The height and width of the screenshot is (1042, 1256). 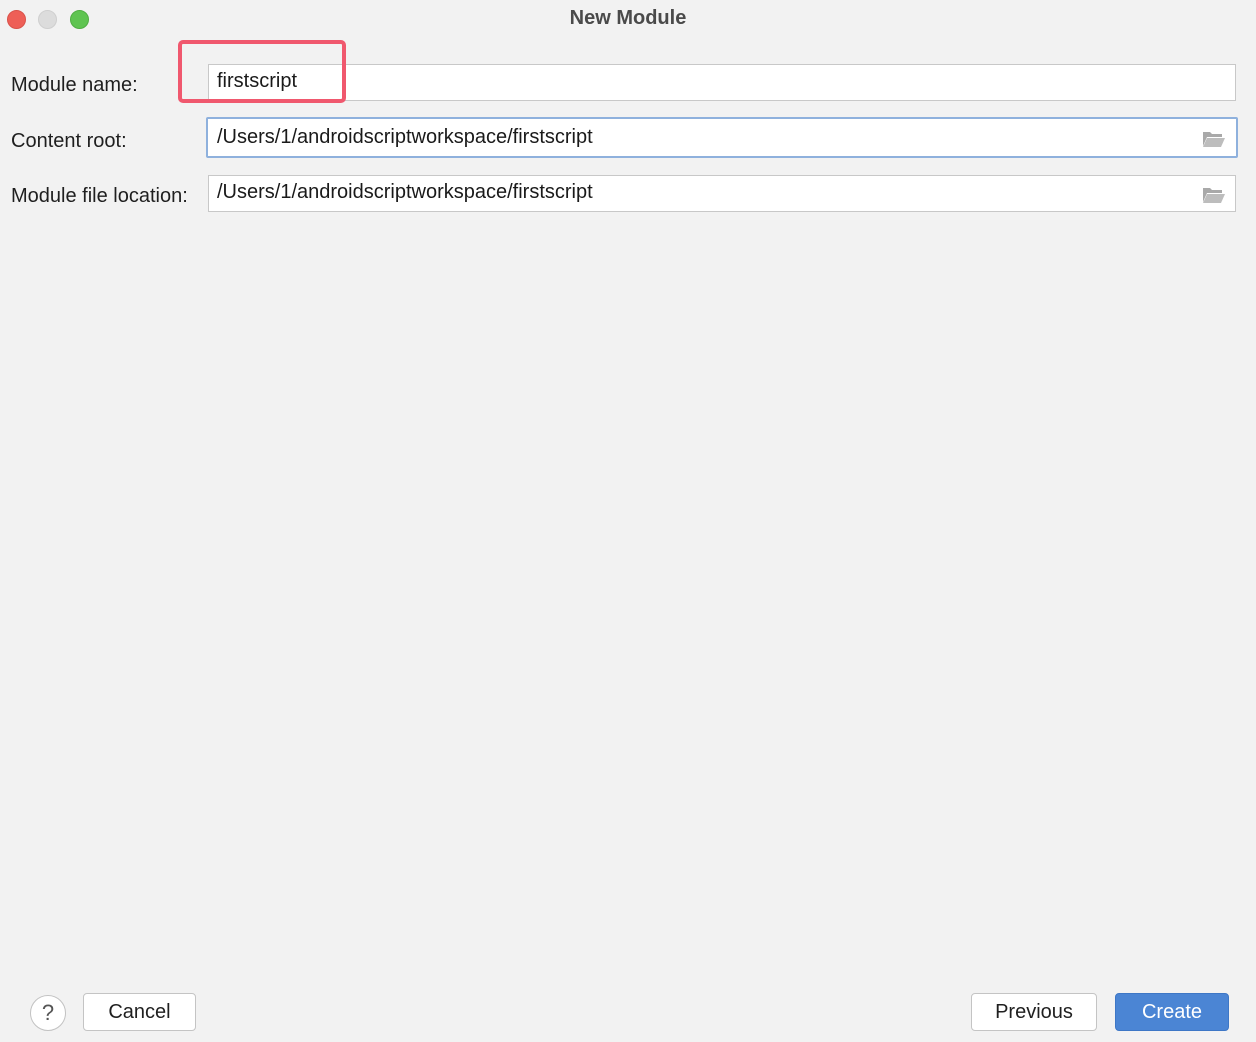 I want to click on title-bar: New Module, so click(x=628, y=19).